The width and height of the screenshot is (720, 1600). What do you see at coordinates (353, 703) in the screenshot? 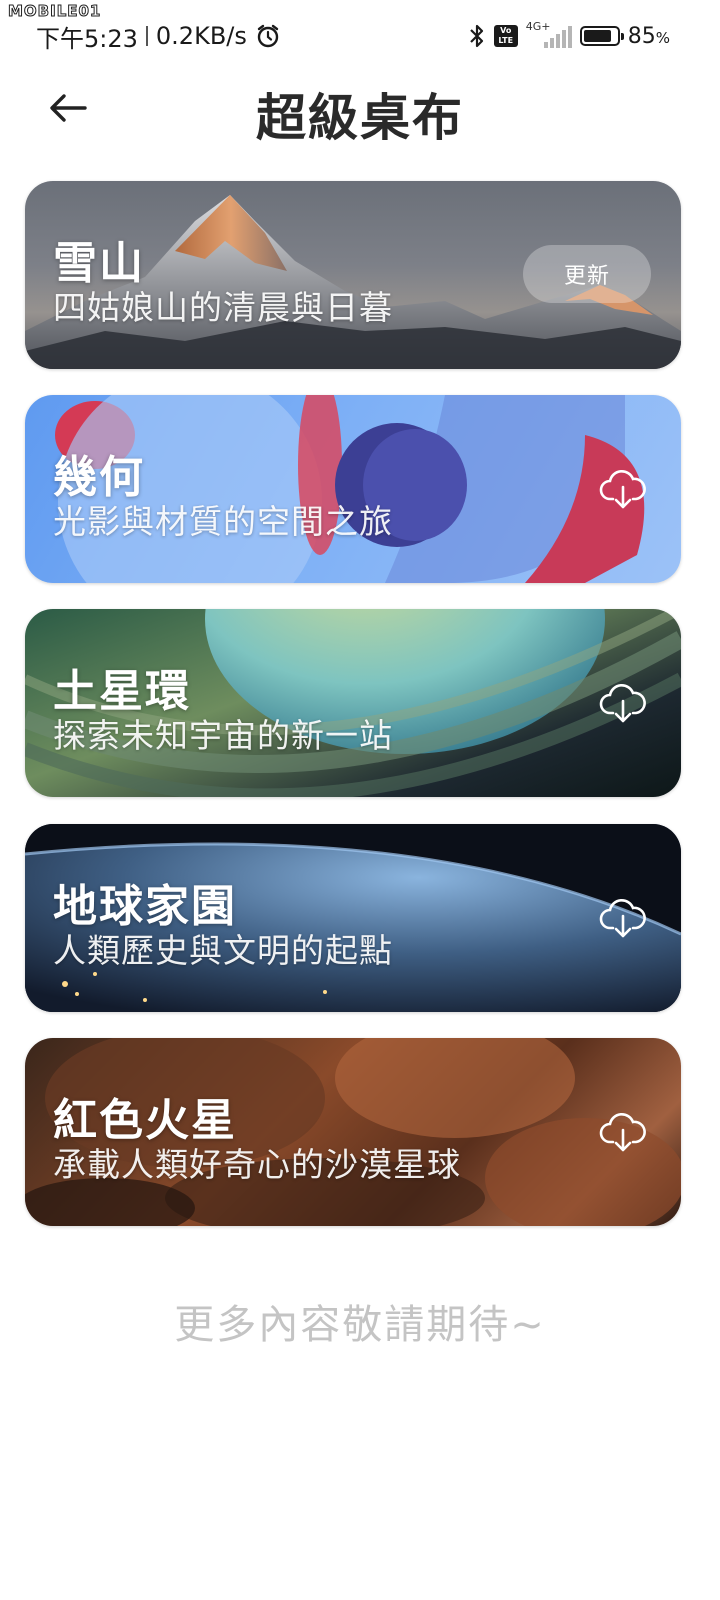
I see `wallpaper-card-saturn-ring: 土星環 探索未知宇宙的新一站` at bounding box center [353, 703].